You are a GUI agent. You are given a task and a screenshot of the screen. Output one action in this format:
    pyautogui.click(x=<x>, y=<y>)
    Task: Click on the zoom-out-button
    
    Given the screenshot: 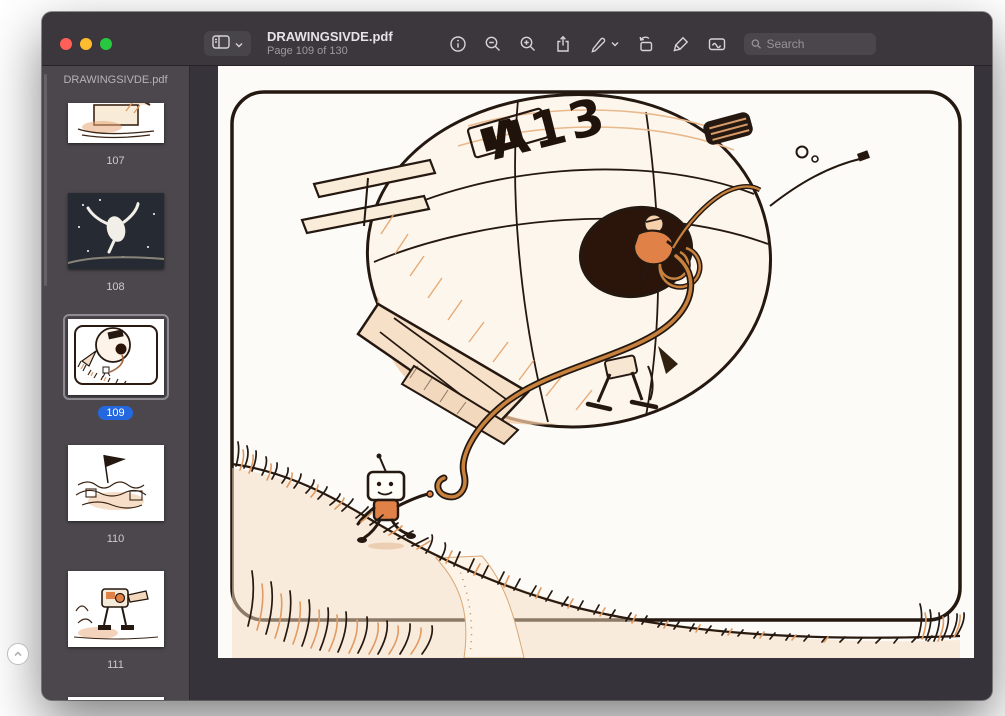 What is the action you would take?
    pyautogui.click(x=493, y=44)
    